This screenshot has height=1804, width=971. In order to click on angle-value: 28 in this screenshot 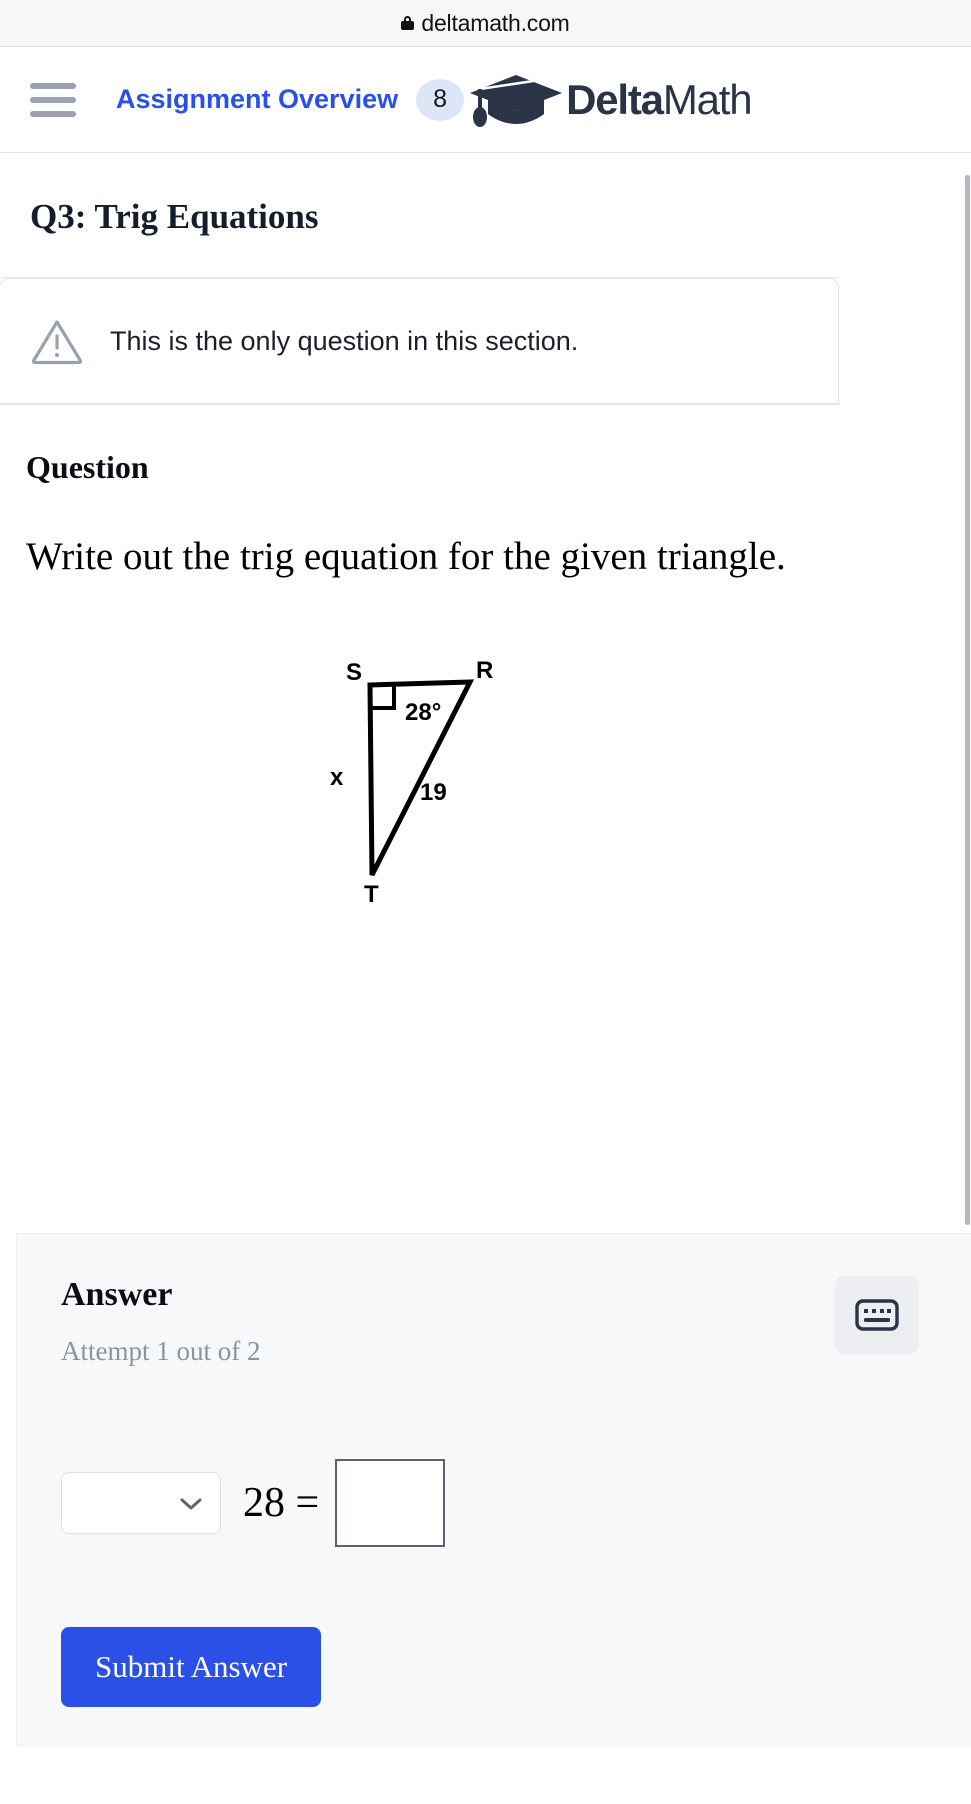, I will do `click(264, 1503)`.